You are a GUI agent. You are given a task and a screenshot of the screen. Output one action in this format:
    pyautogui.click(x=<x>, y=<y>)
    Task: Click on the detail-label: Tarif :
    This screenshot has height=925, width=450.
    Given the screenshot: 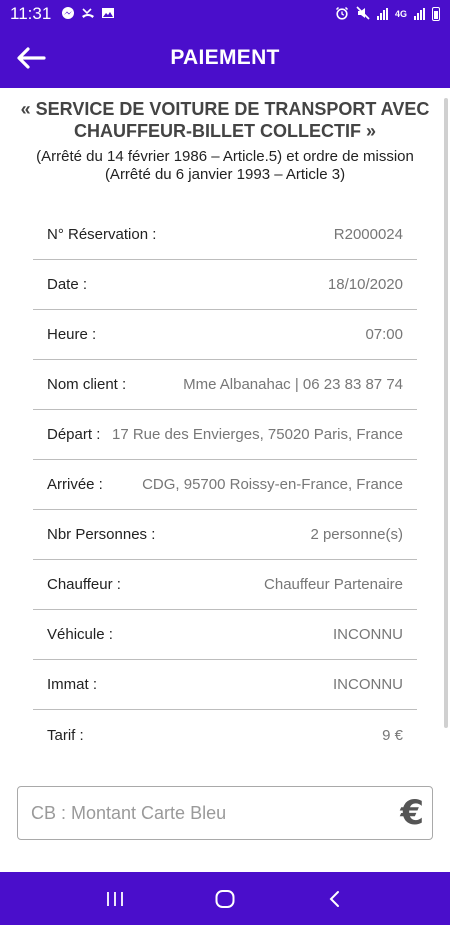 What is the action you would take?
    pyautogui.click(x=65, y=735)
    